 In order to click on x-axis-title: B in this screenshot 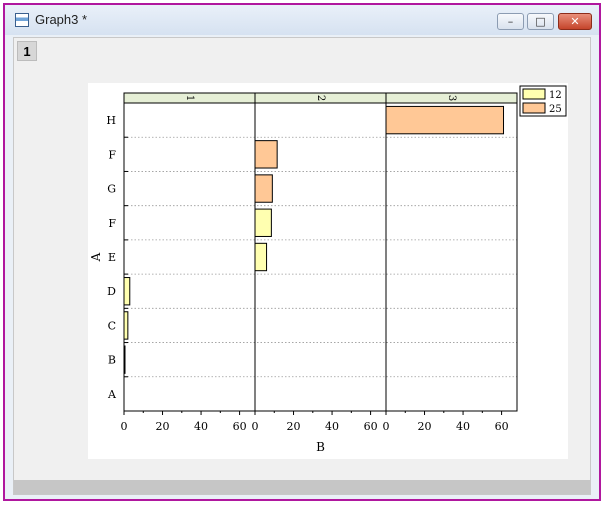, I will do `click(320, 447)`.